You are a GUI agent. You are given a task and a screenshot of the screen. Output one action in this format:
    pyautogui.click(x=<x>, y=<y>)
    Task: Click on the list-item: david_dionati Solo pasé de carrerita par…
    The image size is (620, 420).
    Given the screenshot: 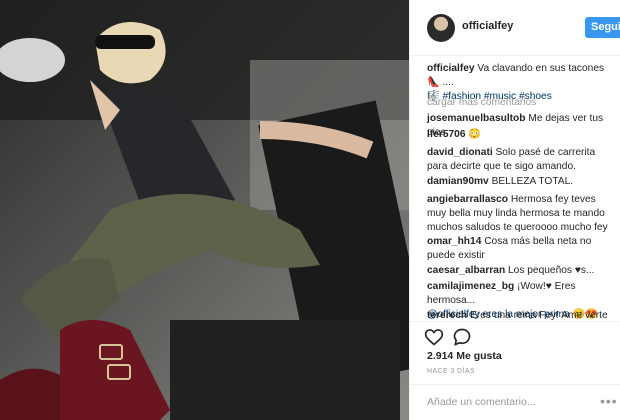 What is the action you would take?
    pyautogui.click(x=522, y=160)
    